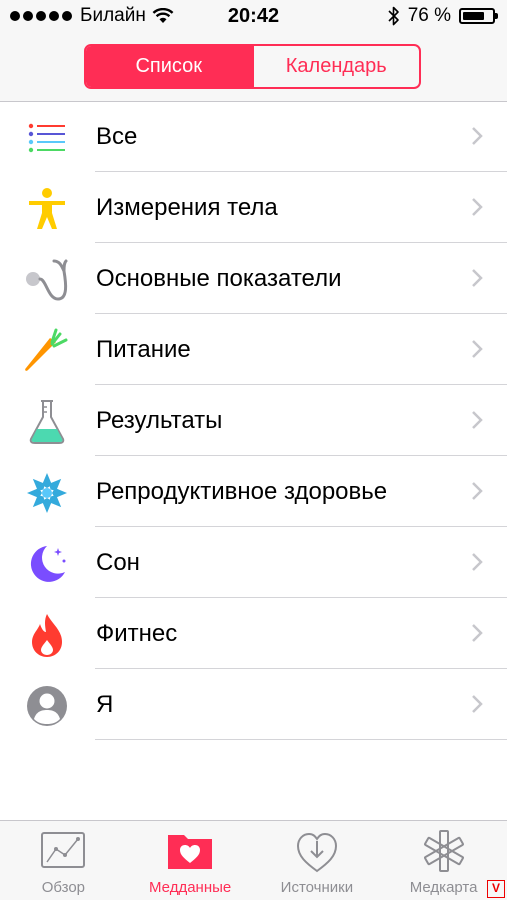  What do you see at coordinates (478, 16) in the screenshot?
I see `battery-icon` at bounding box center [478, 16].